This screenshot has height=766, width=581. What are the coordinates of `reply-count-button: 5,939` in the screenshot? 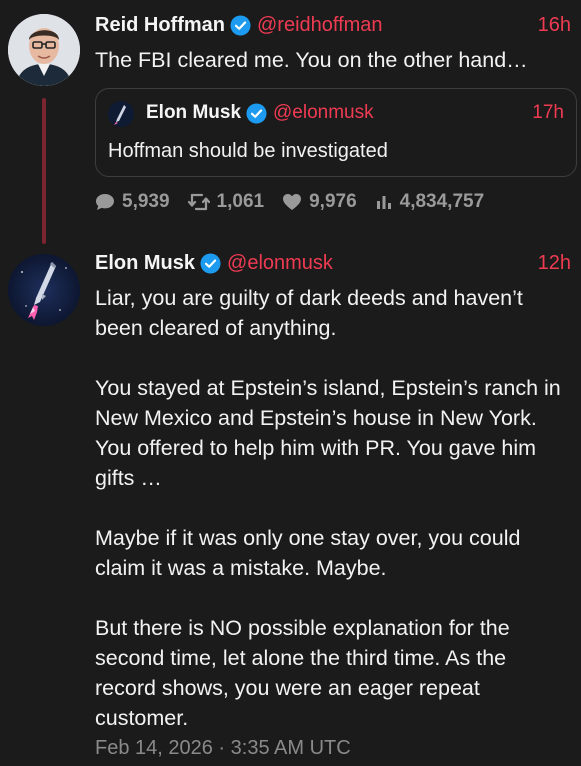 It's located at (132, 202).